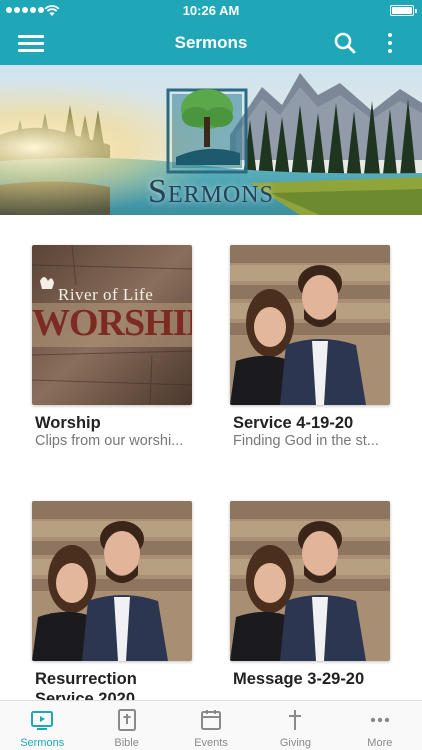 The height and width of the screenshot is (750, 422). I want to click on status-time: 10:26 AM, so click(211, 10).